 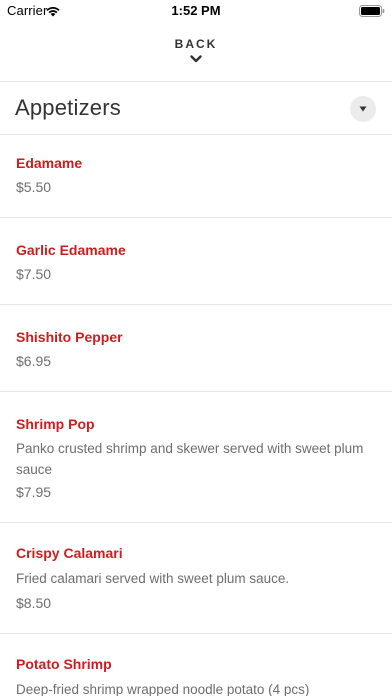 What do you see at coordinates (49, 163) in the screenshot?
I see `item-name: Edamame` at bounding box center [49, 163].